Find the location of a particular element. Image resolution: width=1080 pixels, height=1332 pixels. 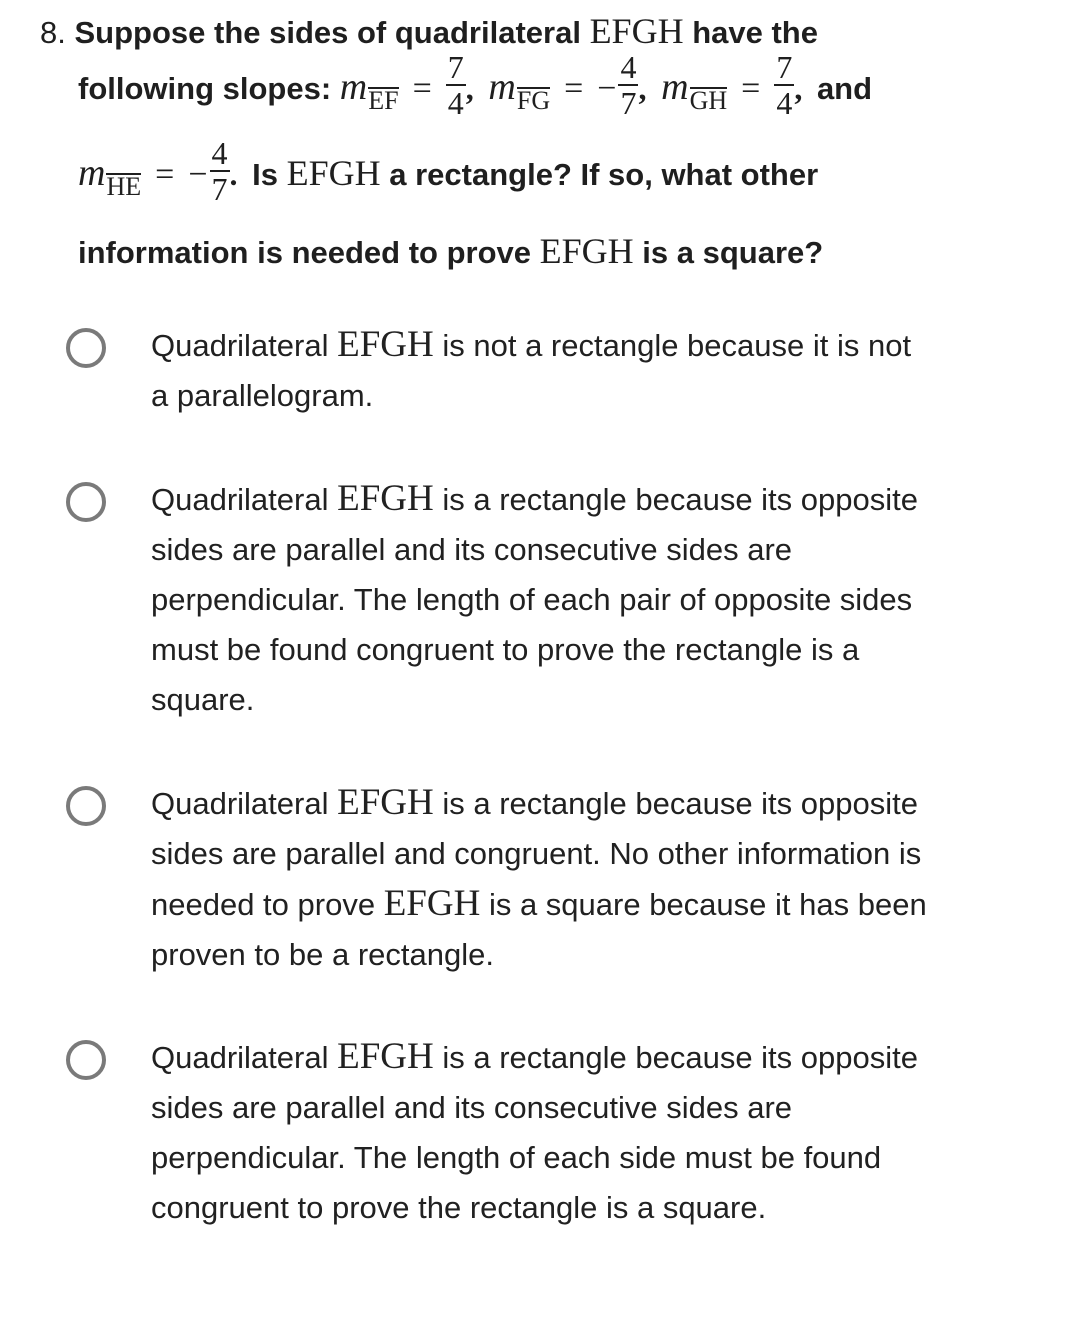

slope-gh: mGH = 7 4, is located at coordinates (739, 85).